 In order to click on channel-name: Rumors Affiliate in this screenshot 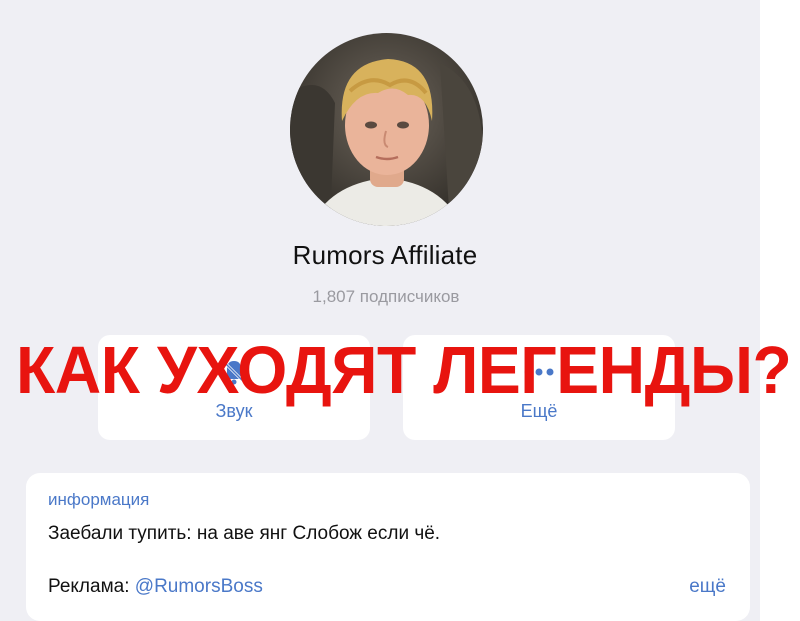, I will do `click(385, 255)`.